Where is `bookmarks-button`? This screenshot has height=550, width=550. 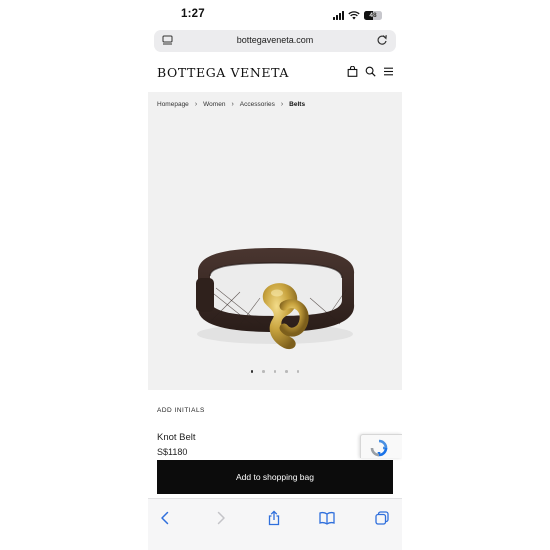
bookmarks-button is located at coordinates (327, 518).